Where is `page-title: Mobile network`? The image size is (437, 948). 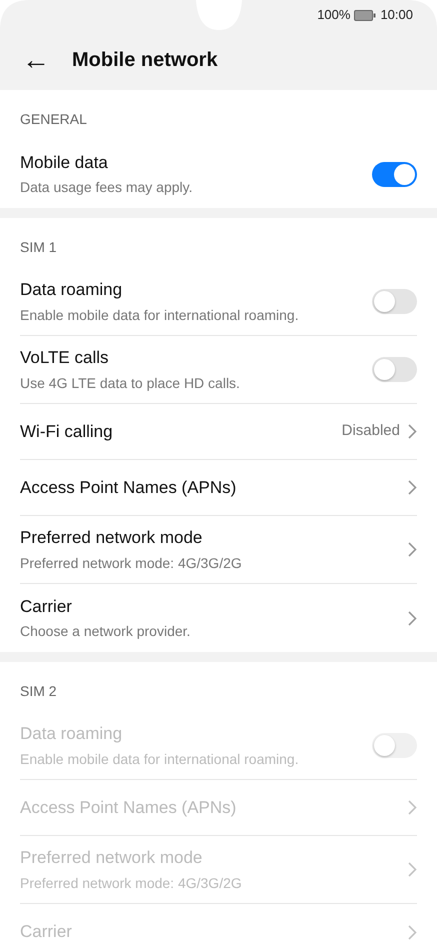
page-title: Mobile network is located at coordinates (145, 60).